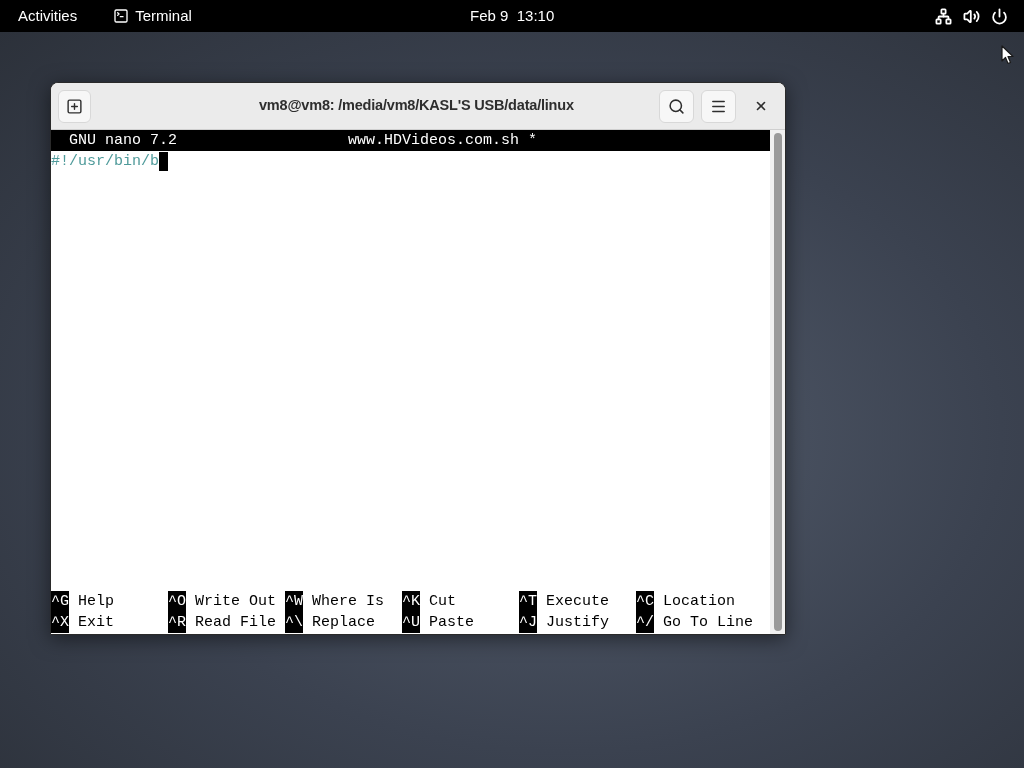 The image size is (1024, 768). What do you see at coordinates (236, 602) in the screenshot?
I see `shortcut-label: Write Out` at bounding box center [236, 602].